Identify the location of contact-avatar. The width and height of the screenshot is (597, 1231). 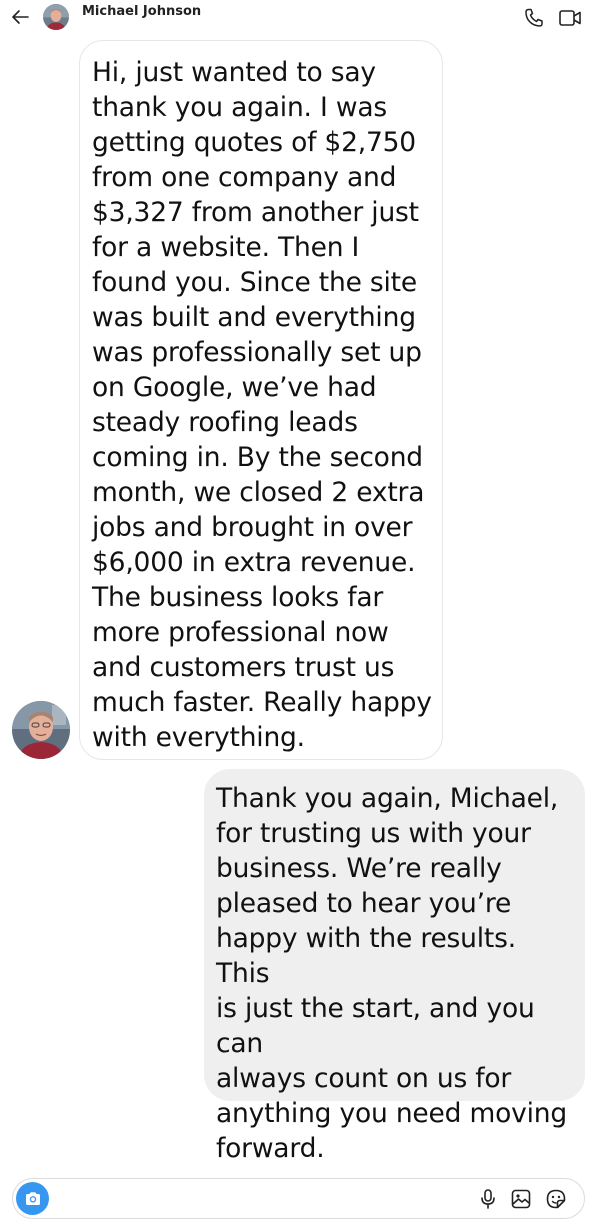
(56, 17).